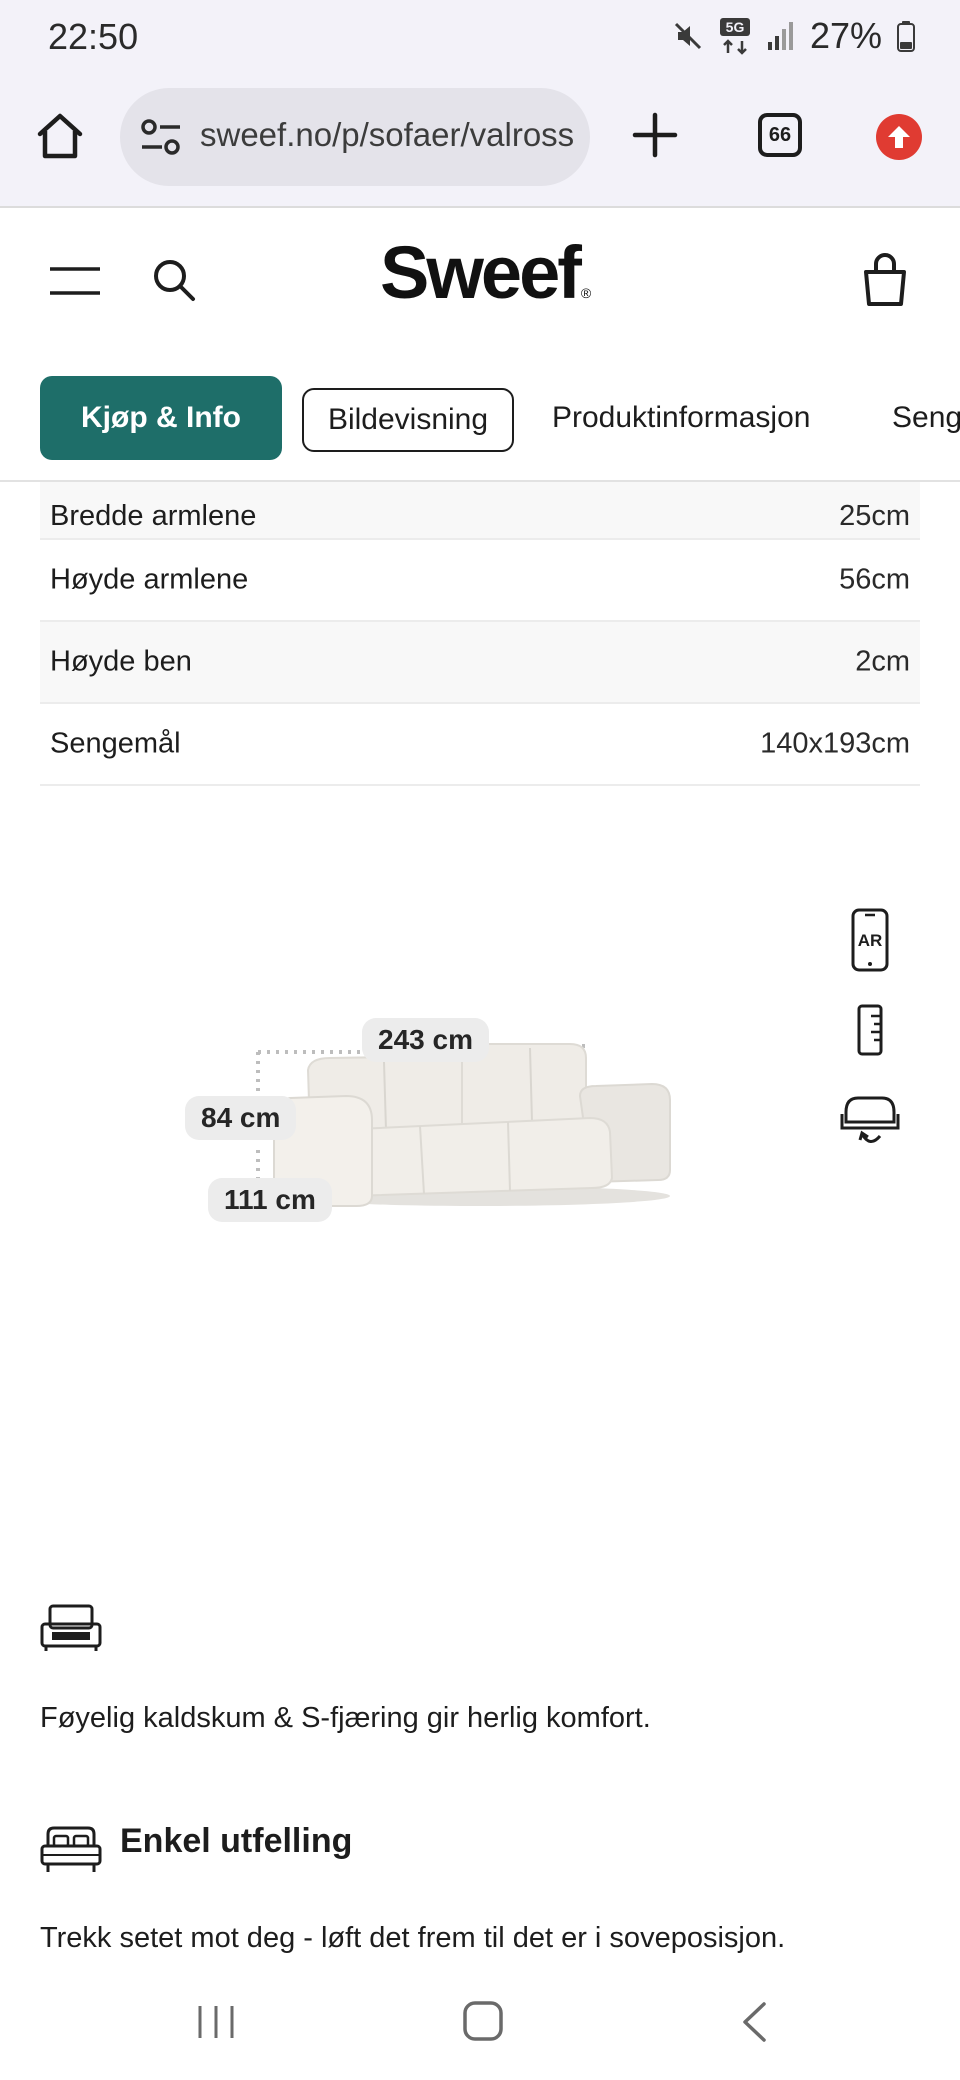 The image size is (960, 2080). I want to click on spec-value: 56cm, so click(874, 579).